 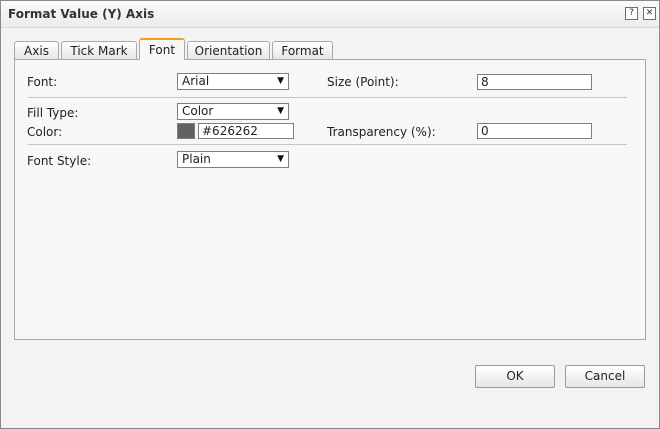 What do you see at coordinates (228, 50) in the screenshot?
I see `tab-orientation: Orientation` at bounding box center [228, 50].